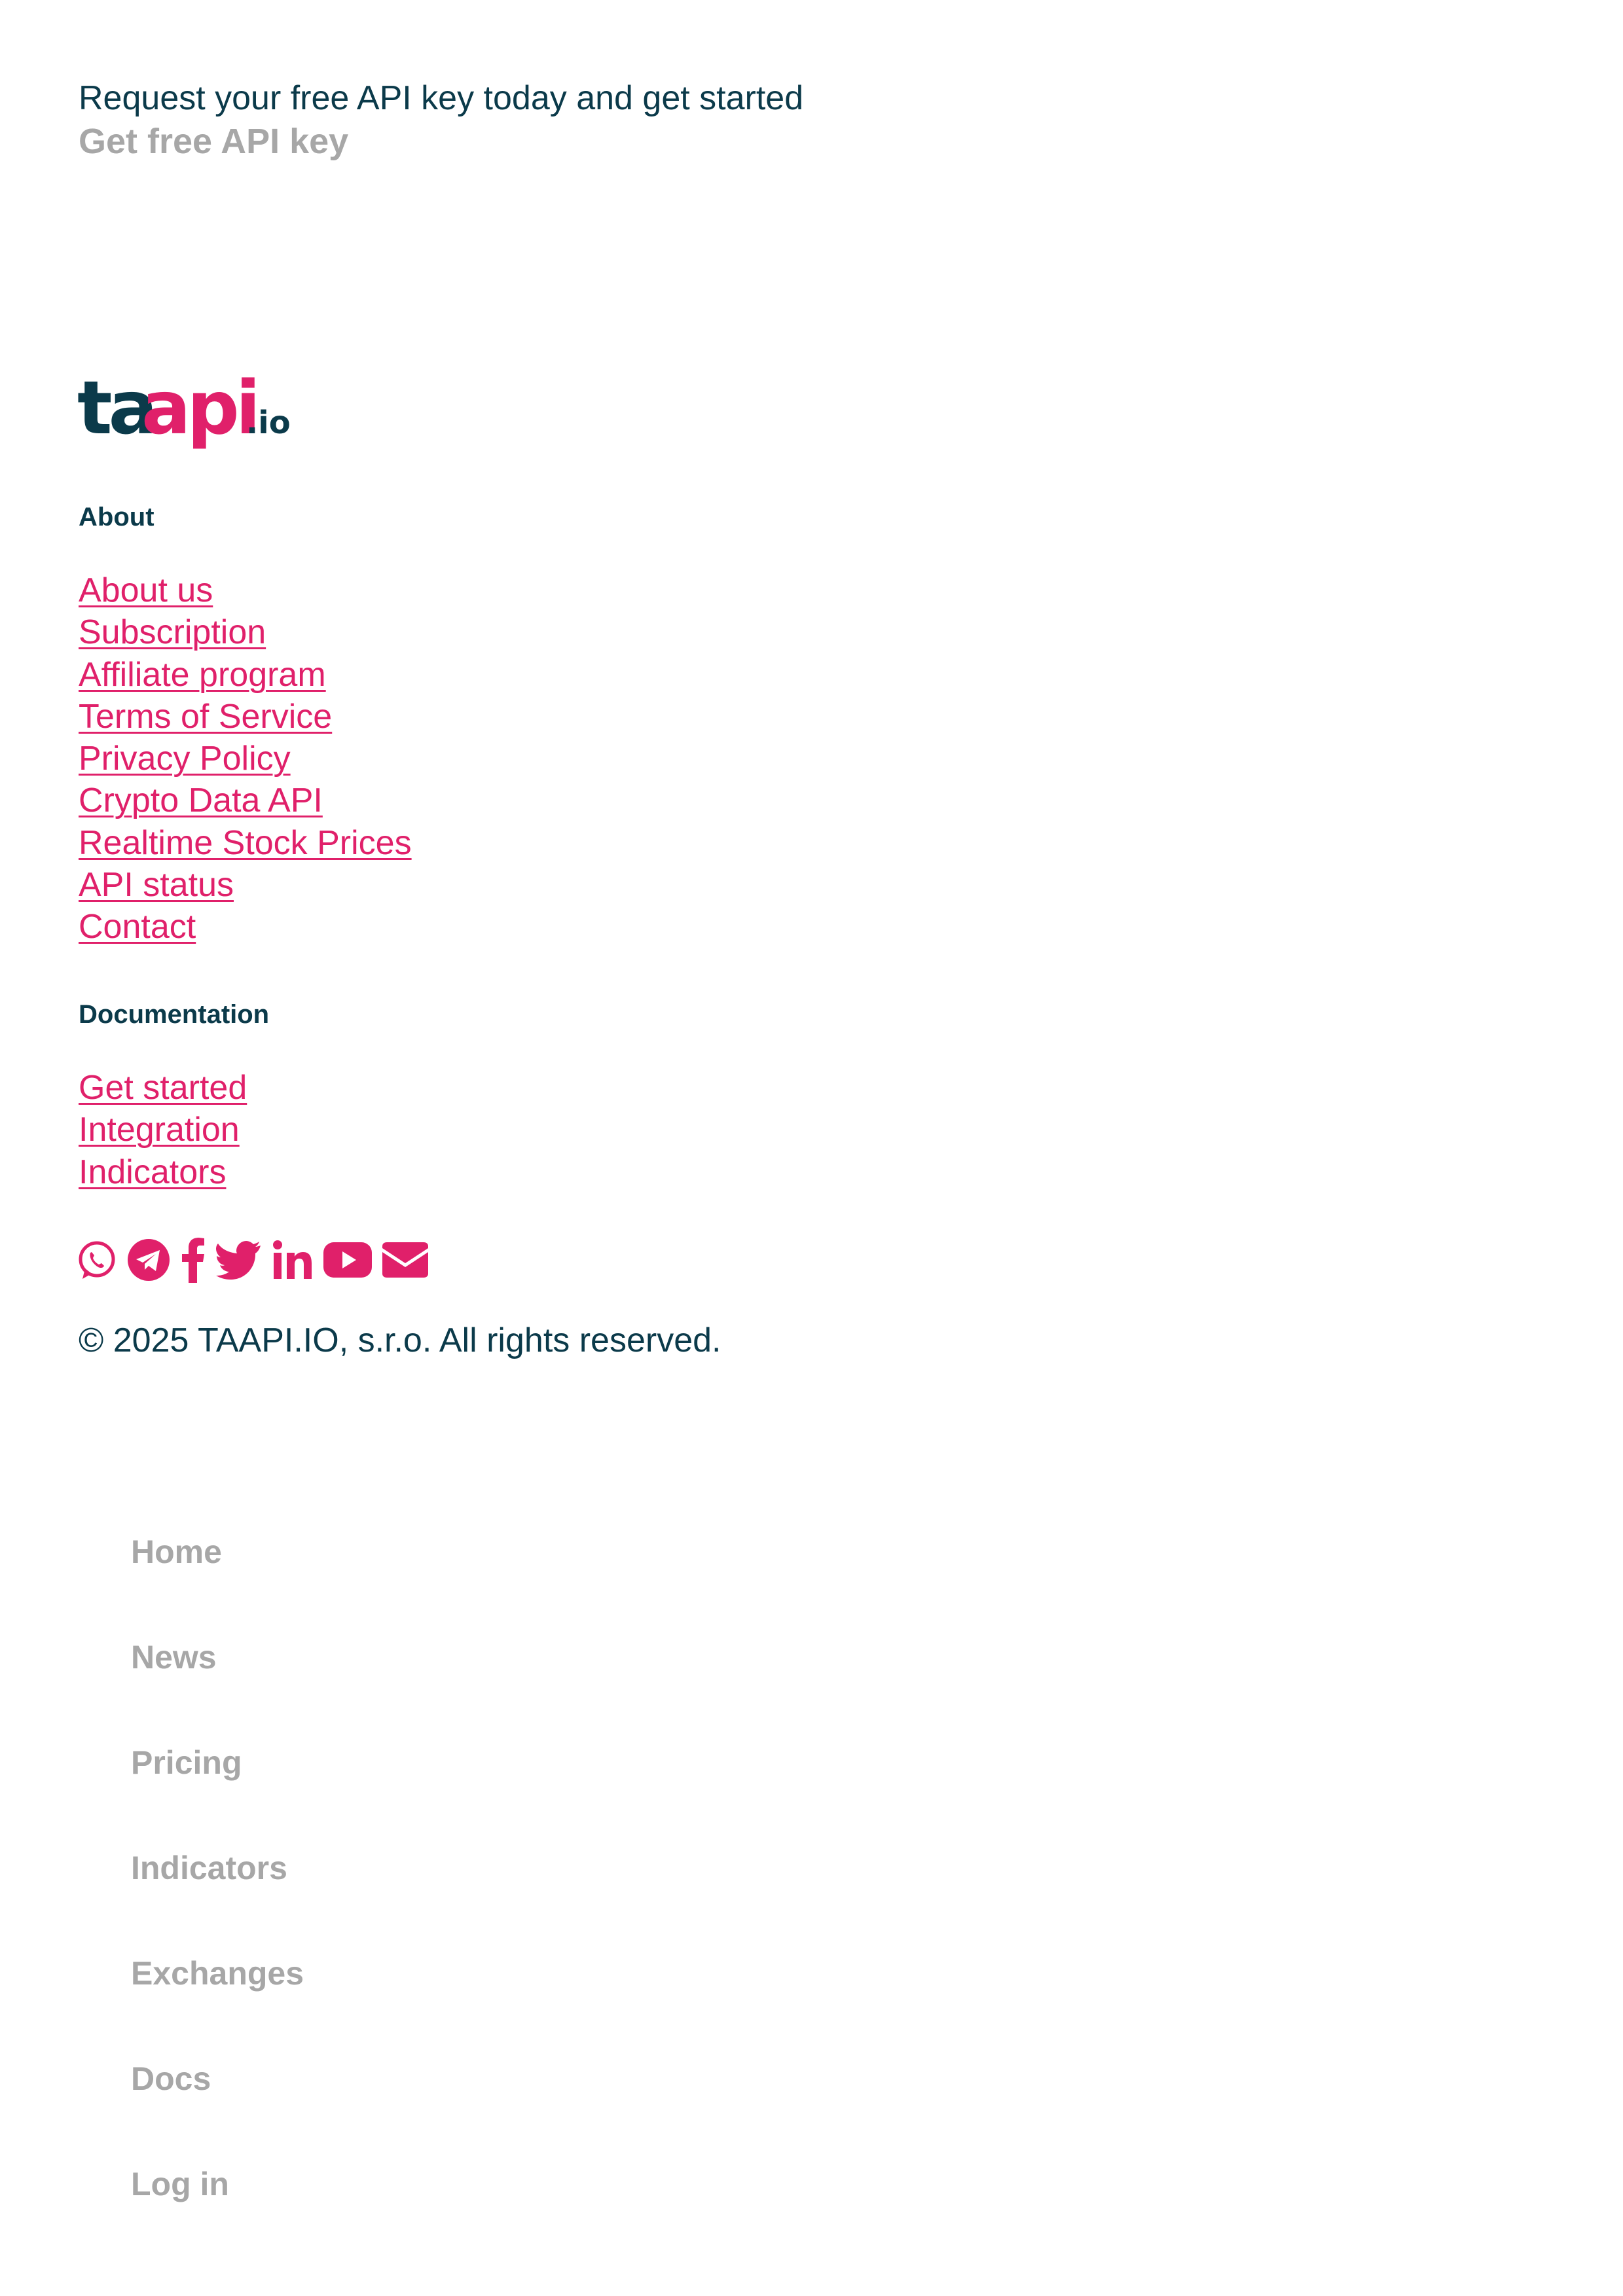  I want to click on menu-item-exchanges: Exchanges, so click(217, 1973).